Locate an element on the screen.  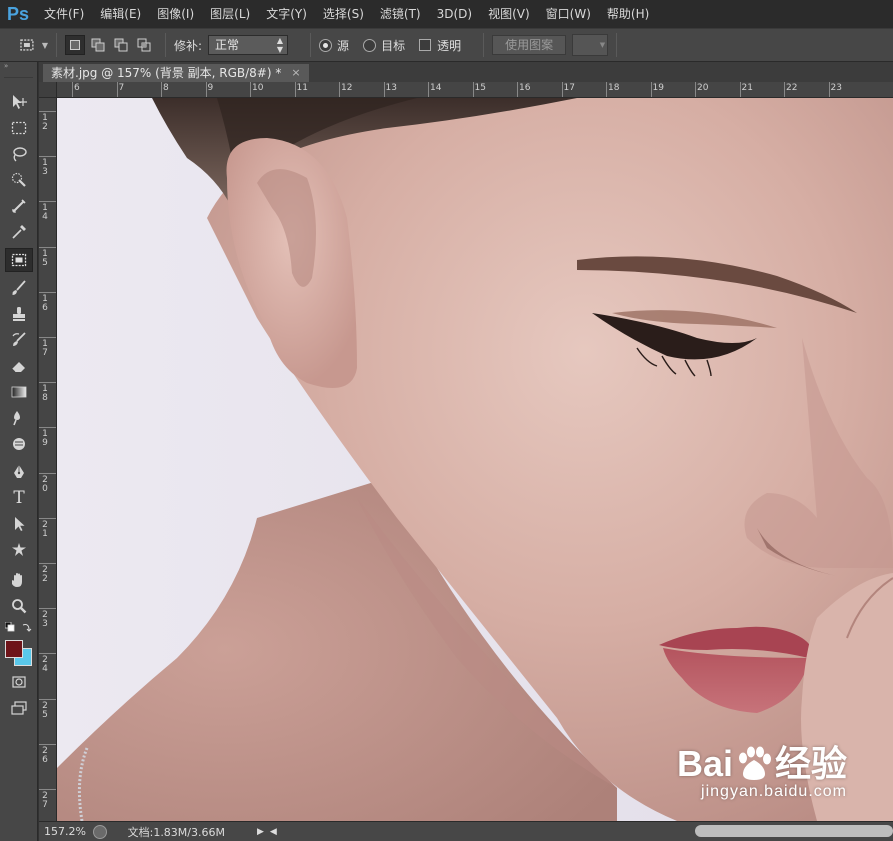
foreground-color-swatch is located at coordinates (14, 649).